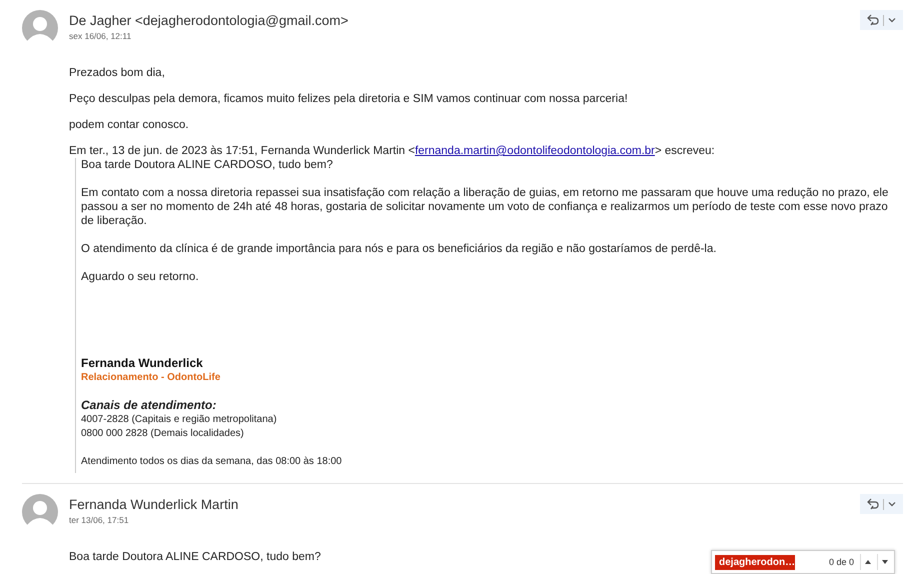  I want to click on next-match-button, so click(884, 562).